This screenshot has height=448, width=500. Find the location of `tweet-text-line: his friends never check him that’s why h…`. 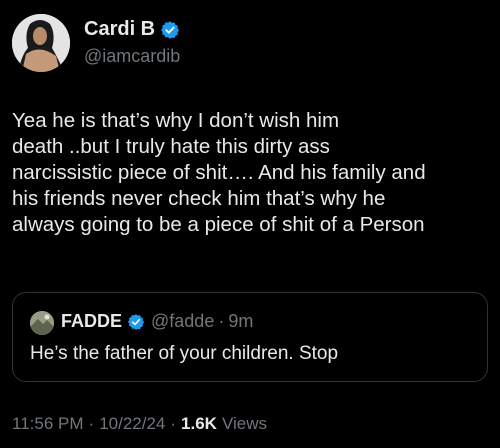

tweet-text-line: his friends never check him that’s why h… is located at coordinates (199, 198).